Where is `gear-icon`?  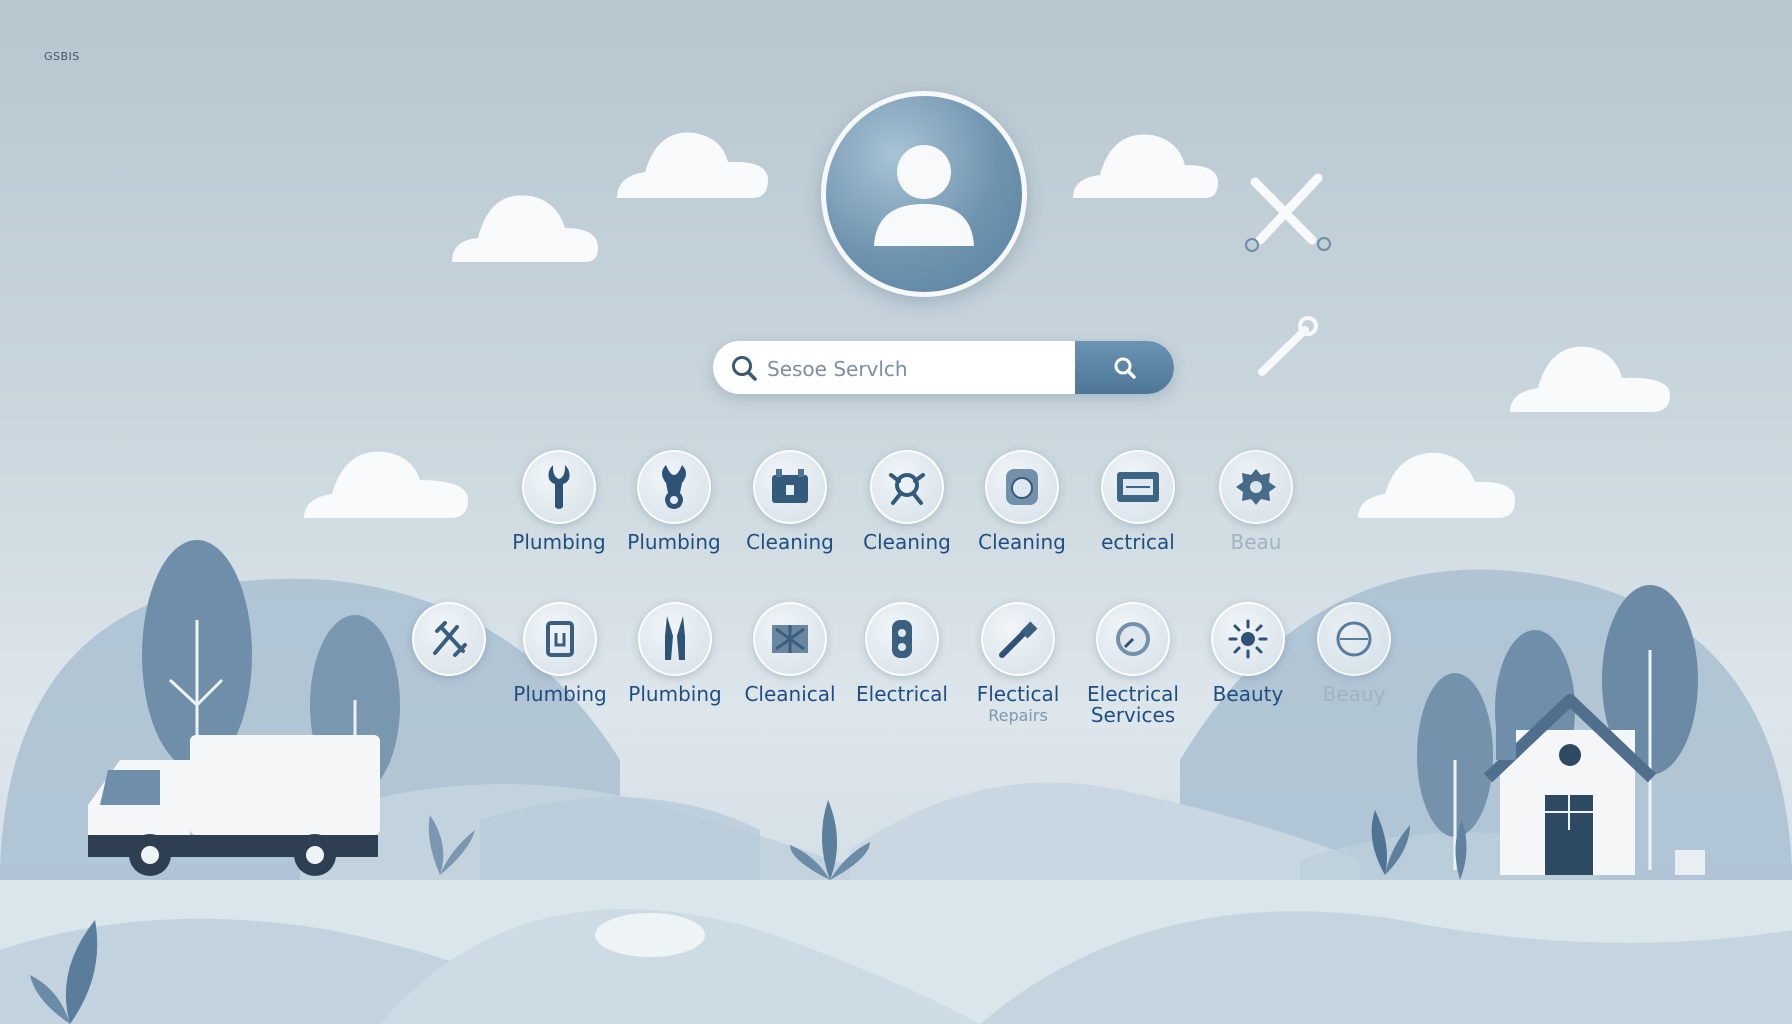
gear-icon is located at coordinates (1256, 487).